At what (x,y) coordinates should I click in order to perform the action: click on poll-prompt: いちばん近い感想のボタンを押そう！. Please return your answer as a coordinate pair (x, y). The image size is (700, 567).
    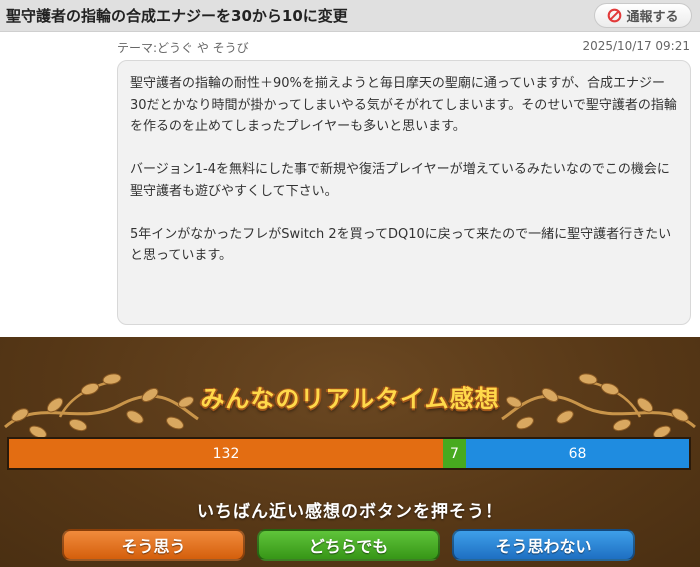
    Looking at the image, I should click on (350, 512).